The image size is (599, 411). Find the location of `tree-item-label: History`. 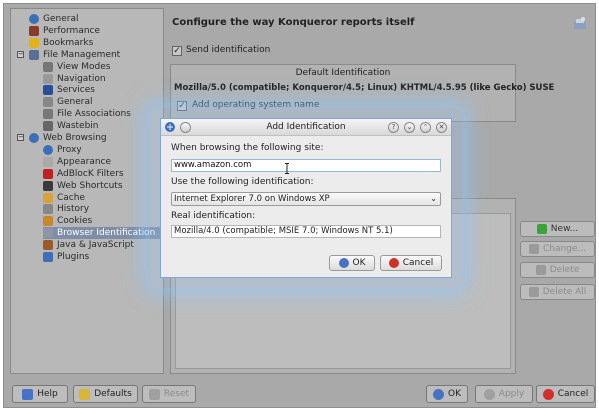

tree-item-label: History is located at coordinates (73, 209).